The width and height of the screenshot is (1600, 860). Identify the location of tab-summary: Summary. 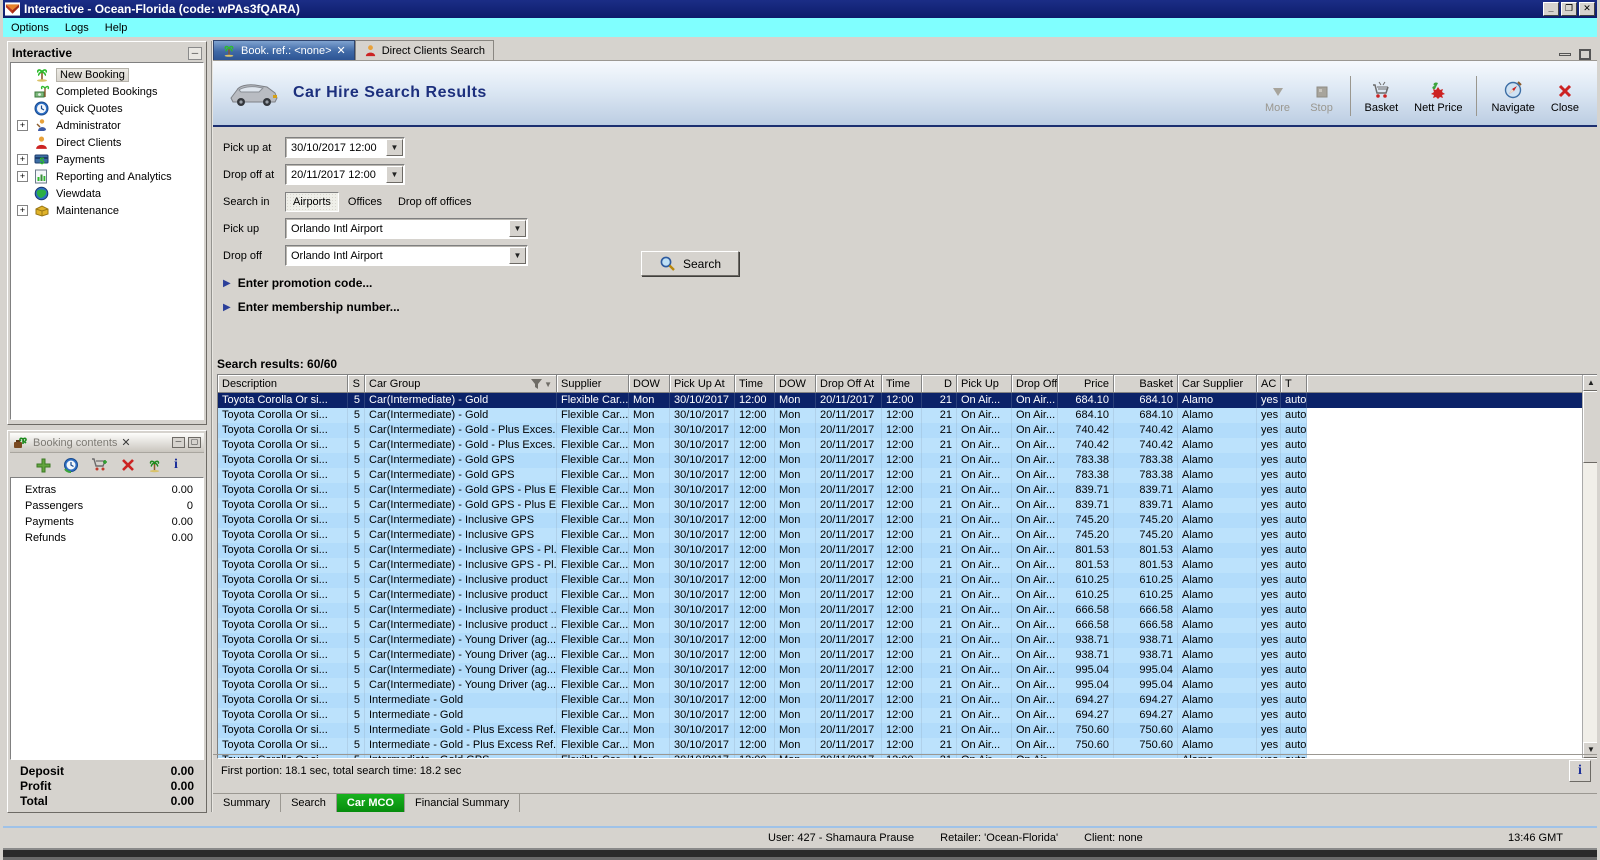
(247, 803).